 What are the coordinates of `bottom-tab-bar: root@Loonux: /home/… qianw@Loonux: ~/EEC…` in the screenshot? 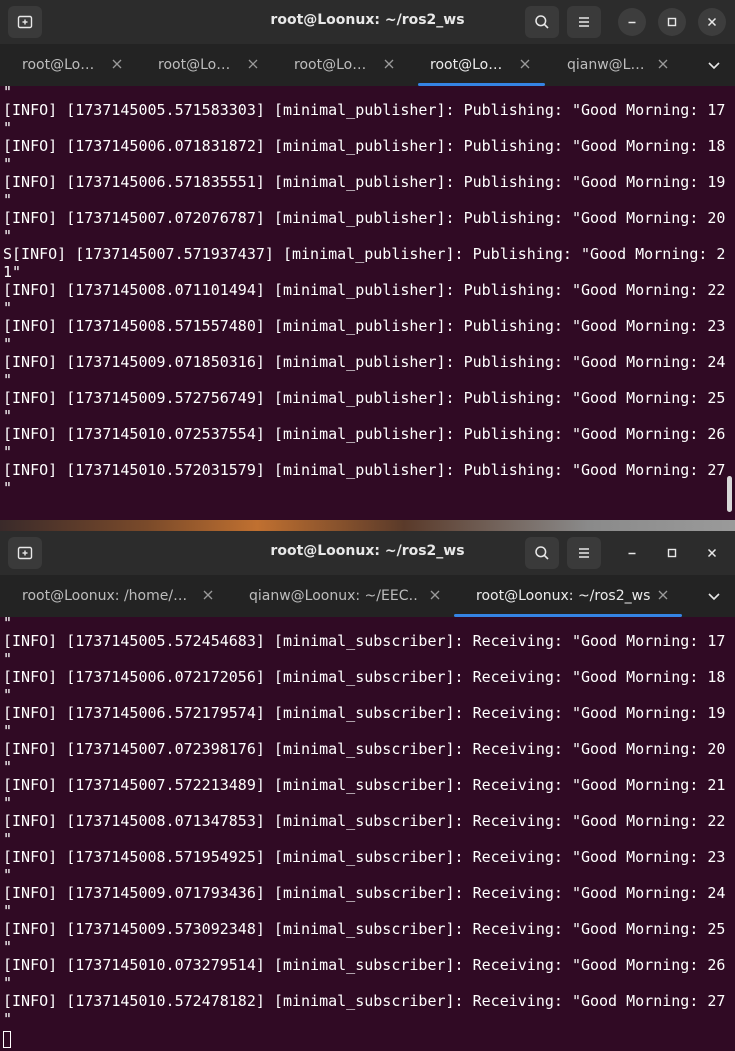 It's located at (367, 596).